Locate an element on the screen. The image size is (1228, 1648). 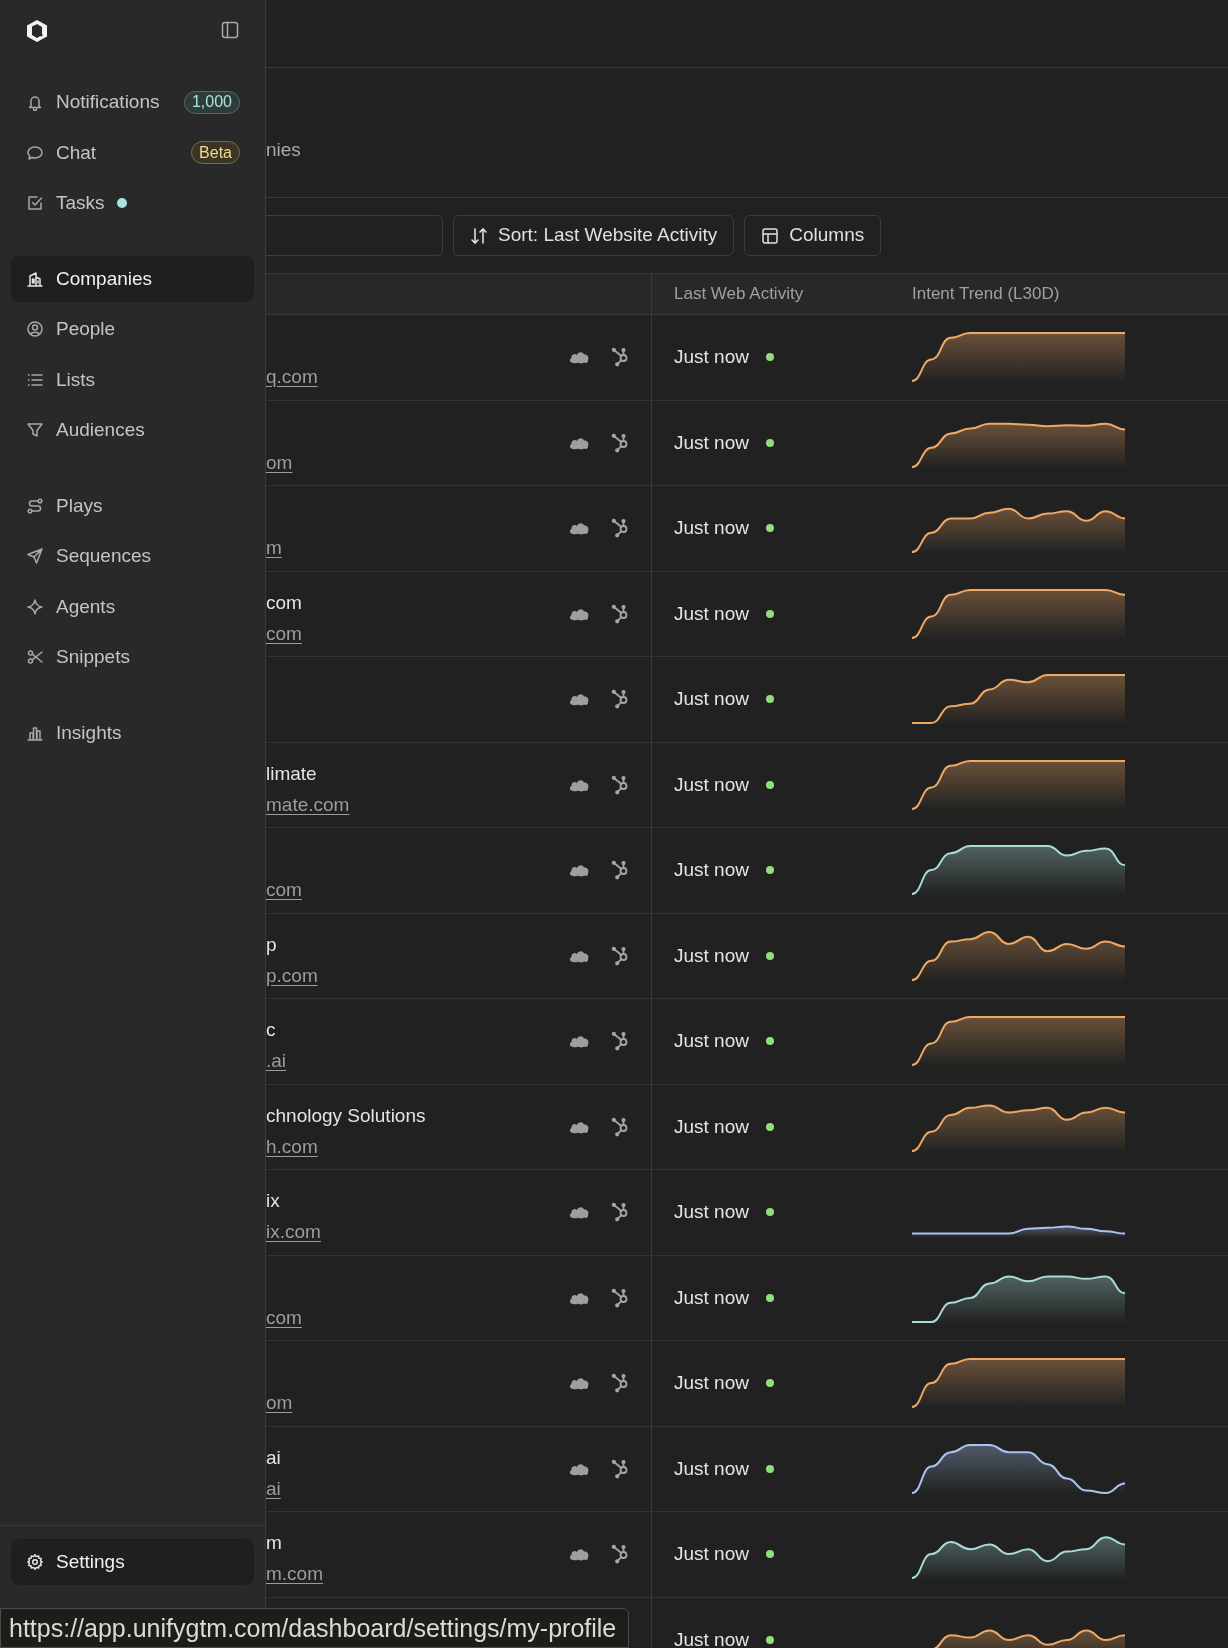
company-name: com is located at coordinates (284, 602).